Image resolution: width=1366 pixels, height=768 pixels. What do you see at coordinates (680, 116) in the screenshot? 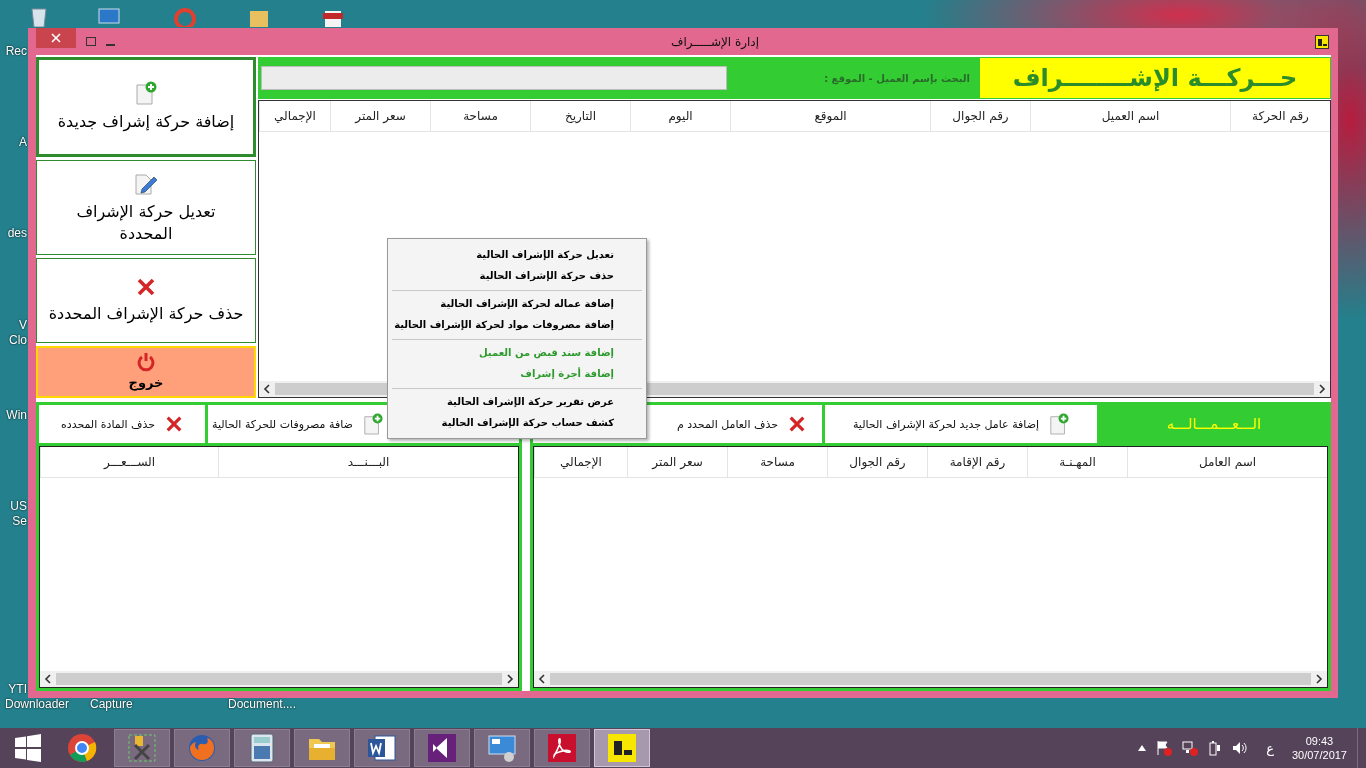
I see `column-header: اليوم` at bounding box center [680, 116].